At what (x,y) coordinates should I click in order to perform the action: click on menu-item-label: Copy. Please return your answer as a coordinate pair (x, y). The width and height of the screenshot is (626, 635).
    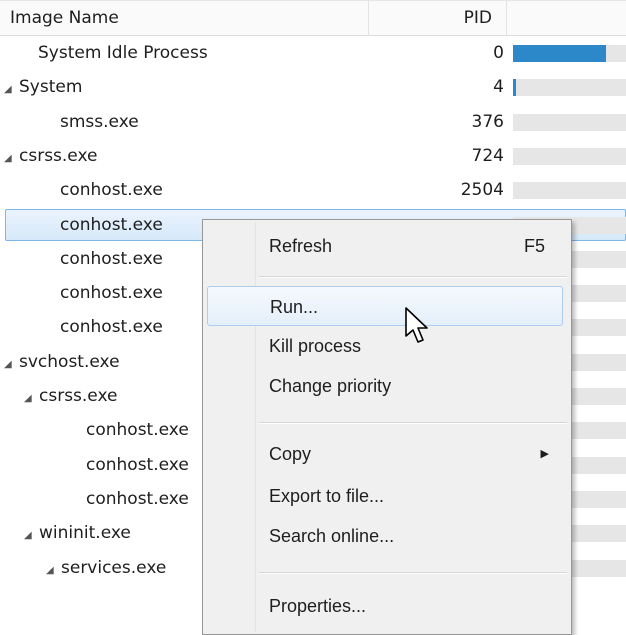
    Looking at the image, I should click on (290, 454).